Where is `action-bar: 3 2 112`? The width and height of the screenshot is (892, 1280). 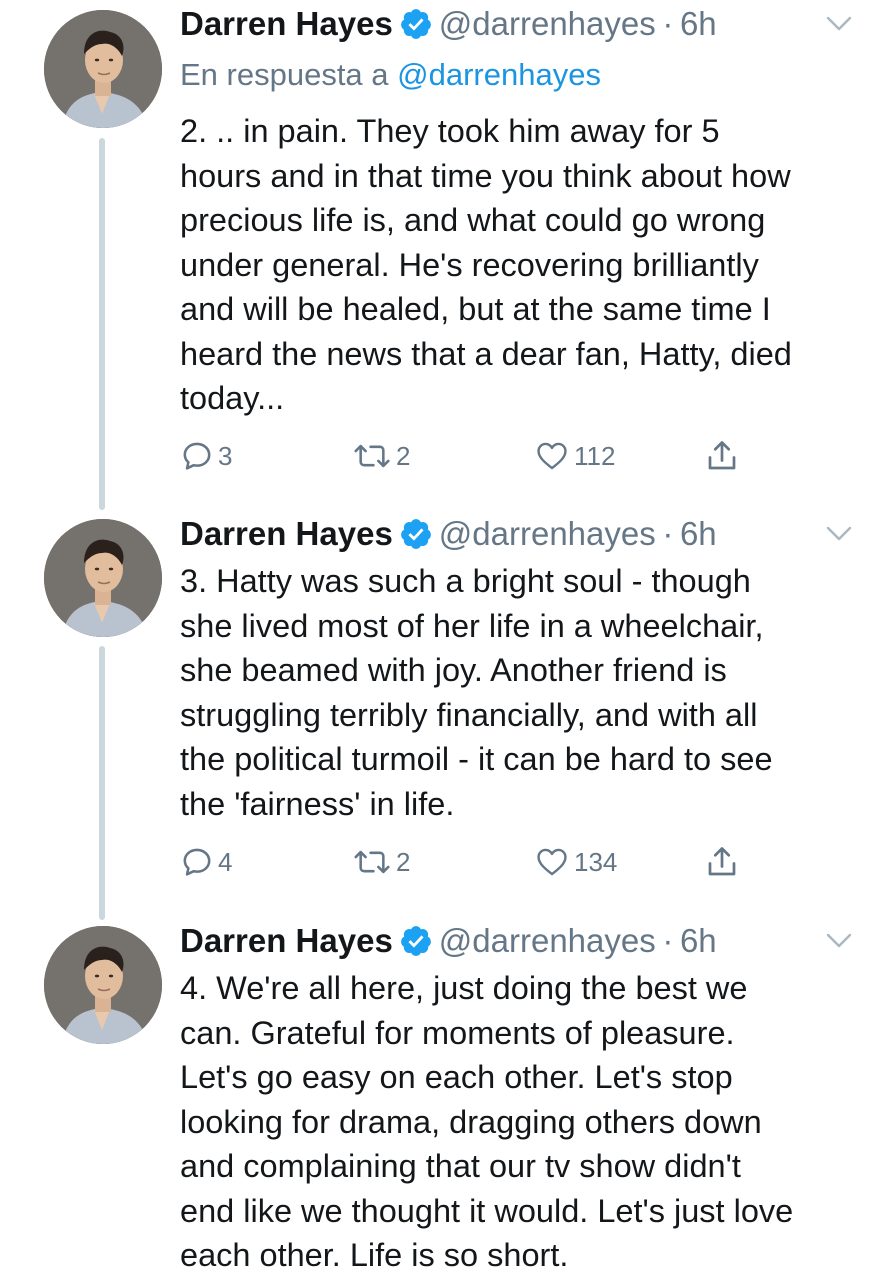 action-bar: 3 2 112 is located at coordinates (480, 456).